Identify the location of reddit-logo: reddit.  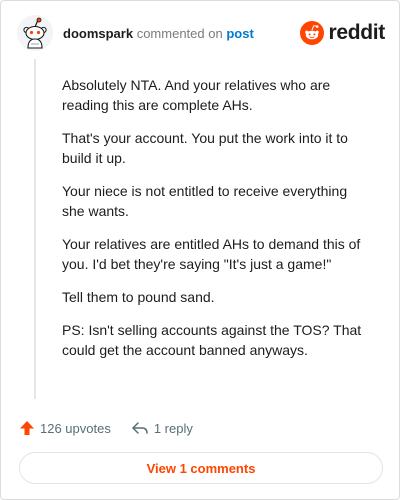
(342, 33).